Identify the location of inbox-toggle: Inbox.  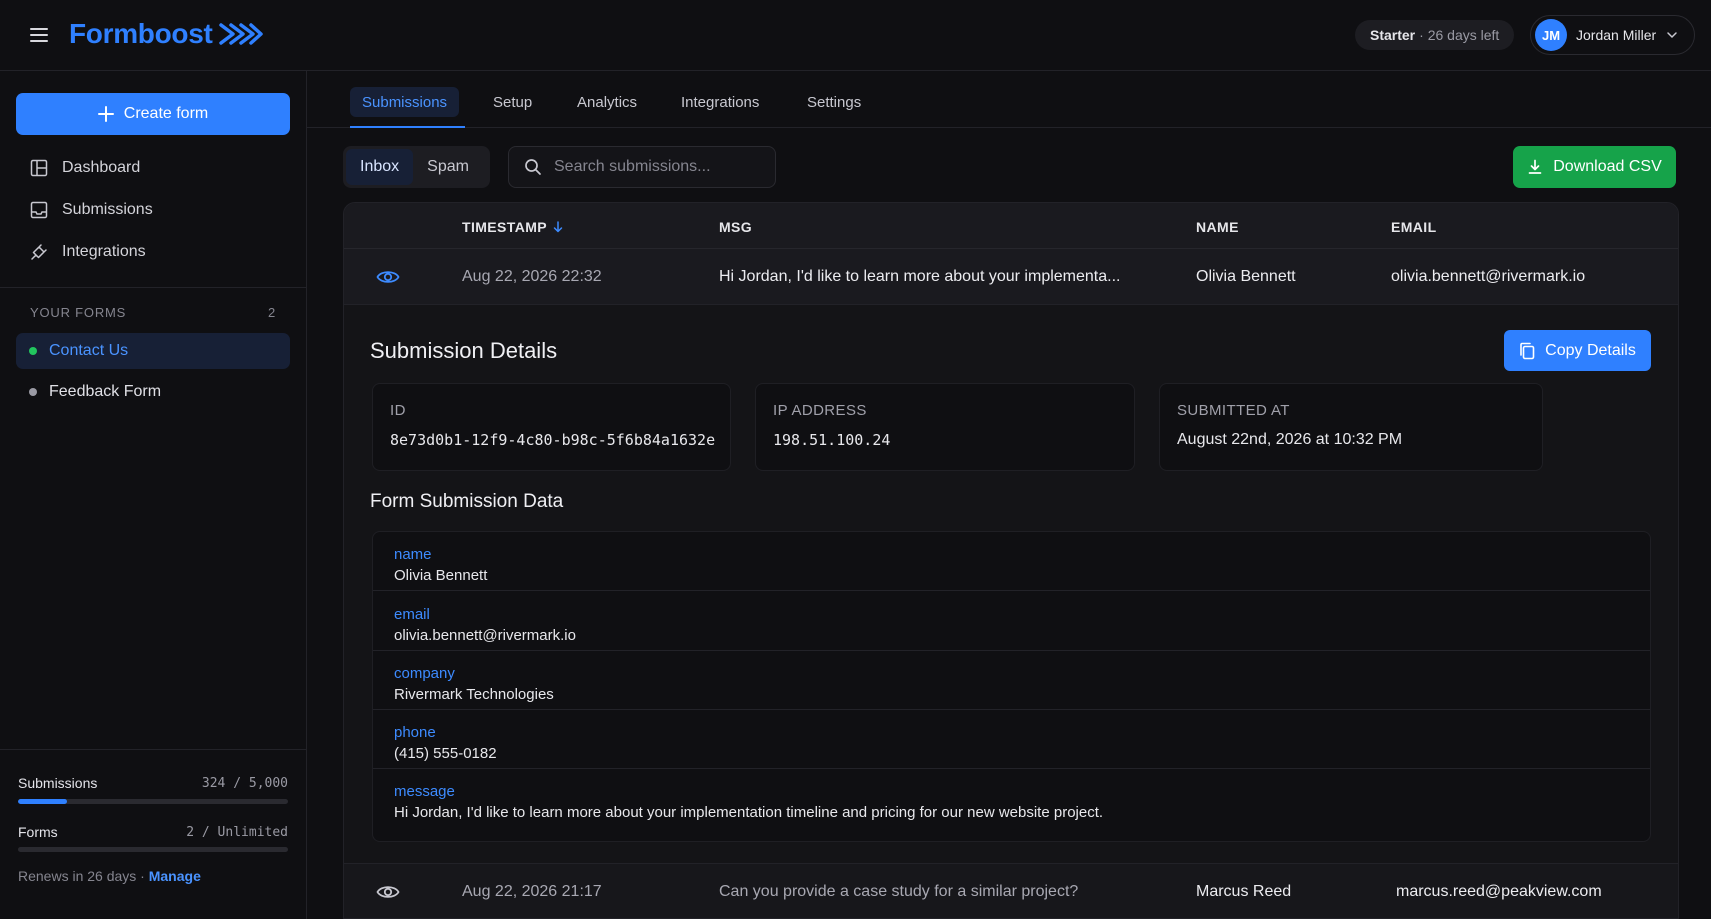
(380, 167).